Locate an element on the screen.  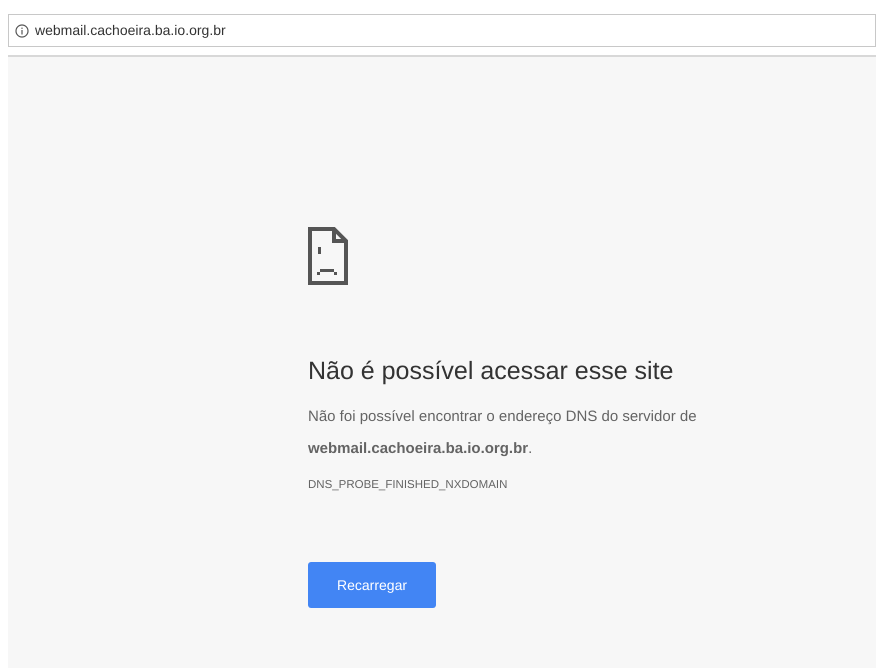
error-code: DNS_PROBE_FINISHED_NXDOMAIN is located at coordinates (408, 485).